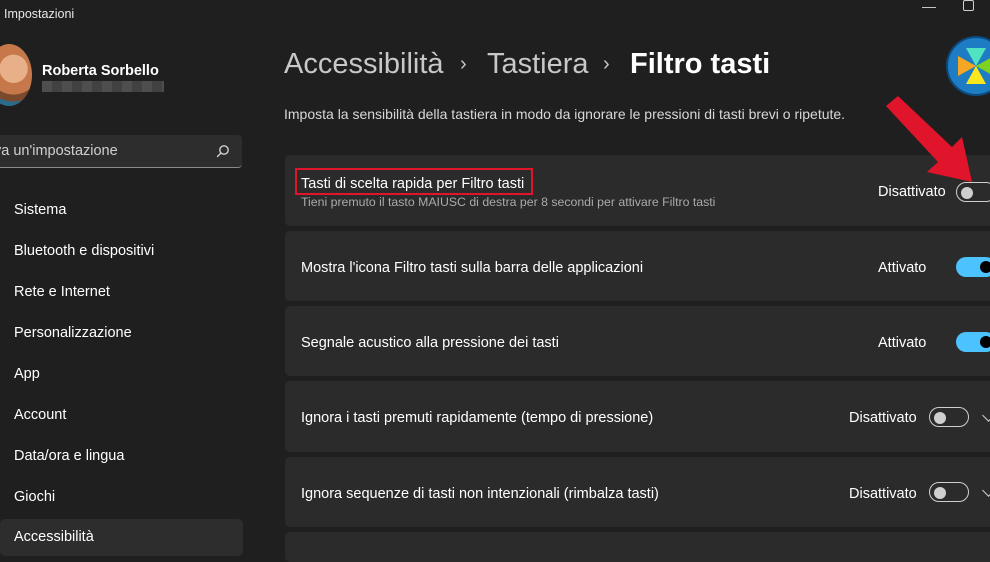  I want to click on sidebar-item-accessibilita: Accessibilità, so click(121, 537).